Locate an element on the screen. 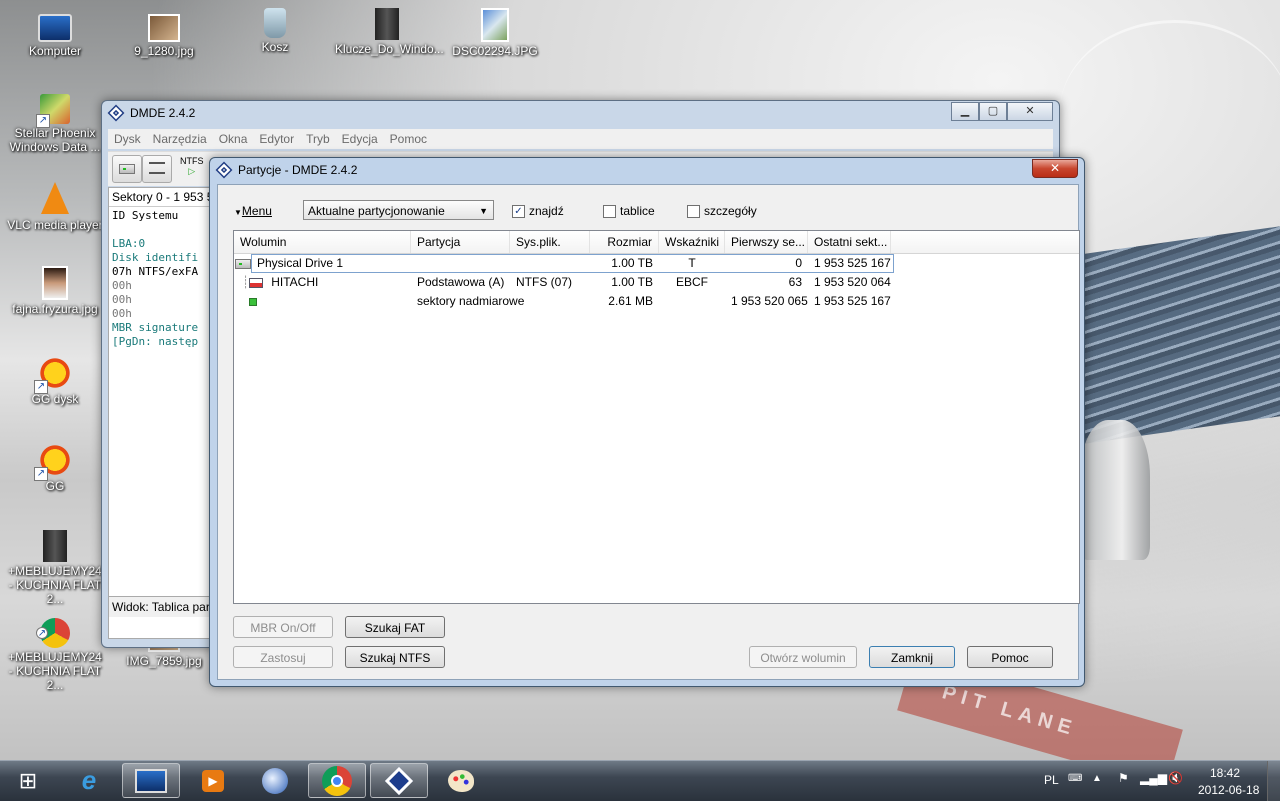 The image size is (1280, 801). system-tray: PL ⌨ ▲ ⚑ ▂▄▆ 🔇 18:42 2012-06-18 is located at coordinates (1160, 781).